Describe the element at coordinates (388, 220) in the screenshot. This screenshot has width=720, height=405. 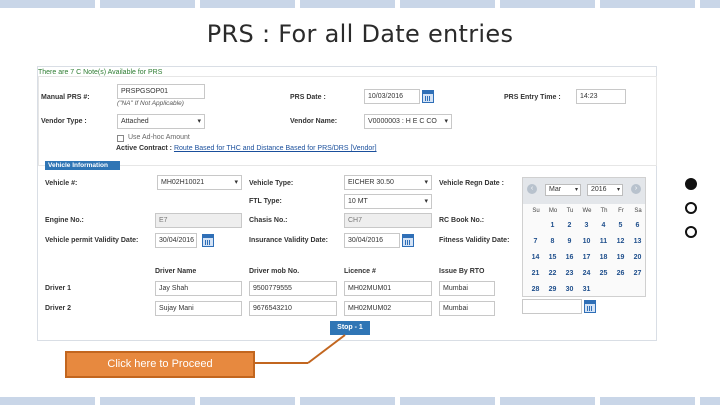
I see `chasis-no-input: CH7` at that location.